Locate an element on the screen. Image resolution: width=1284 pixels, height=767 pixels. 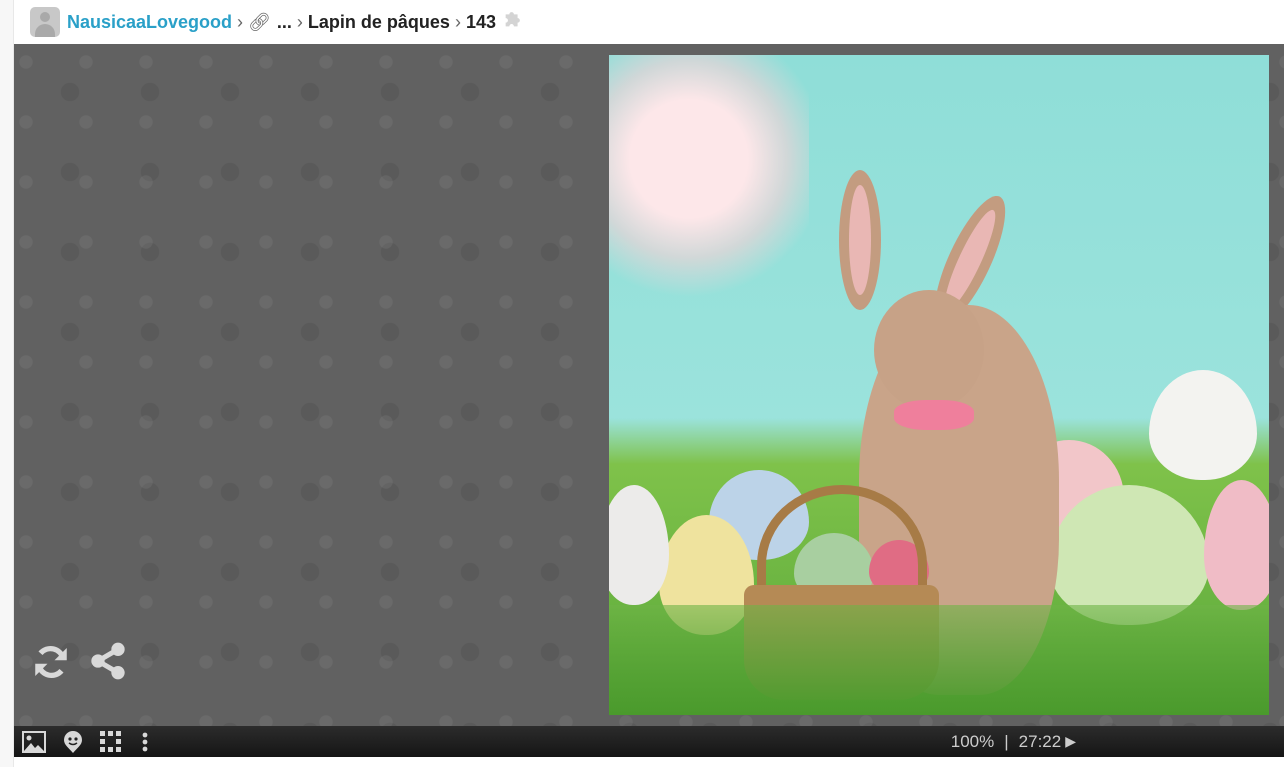
puzzle-title: Lapin de pâques is located at coordinates (379, 22).